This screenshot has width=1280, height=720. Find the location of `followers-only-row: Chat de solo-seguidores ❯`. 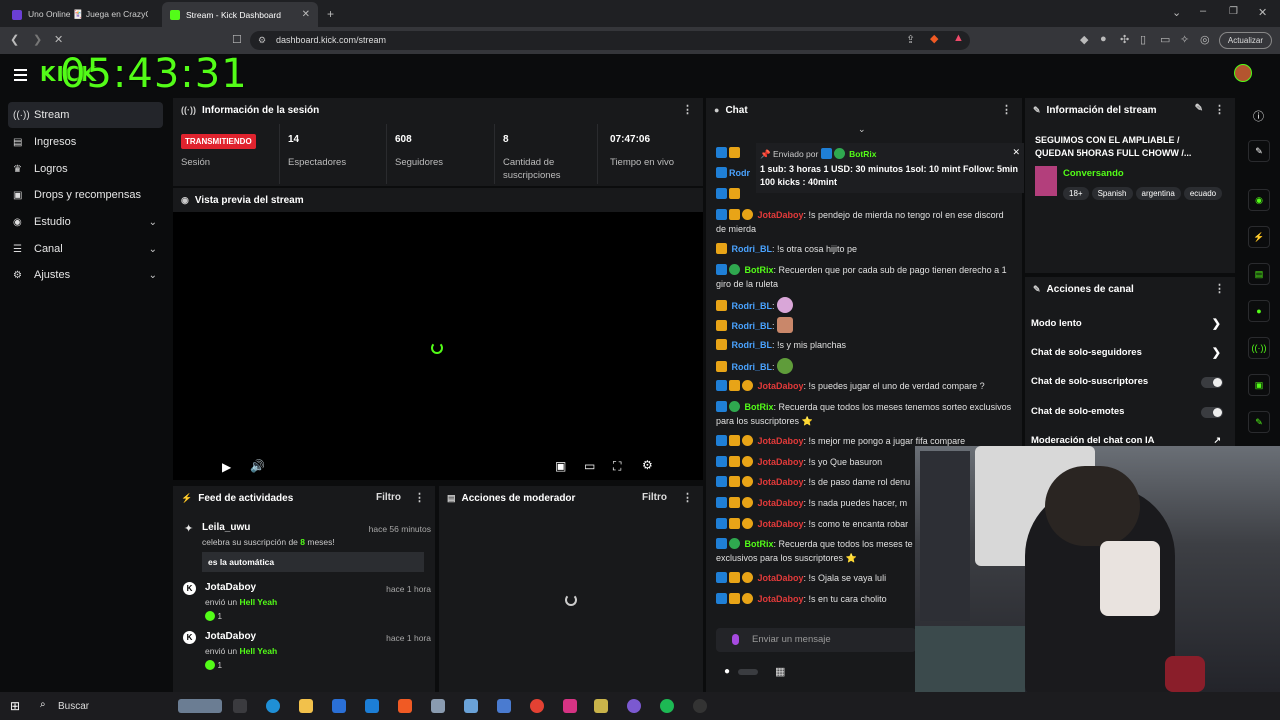

followers-only-row: Chat de solo-seguidores ❯ is located at coordinates (1131, 357).